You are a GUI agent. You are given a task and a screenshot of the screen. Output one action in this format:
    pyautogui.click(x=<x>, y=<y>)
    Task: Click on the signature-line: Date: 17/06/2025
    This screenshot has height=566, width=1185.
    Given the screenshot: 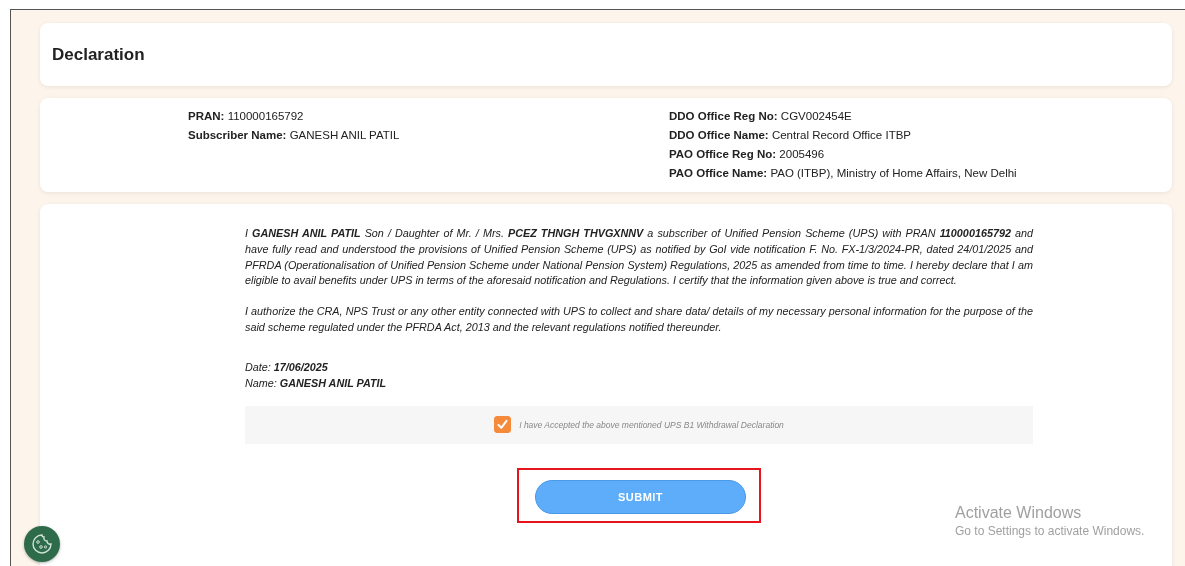 What is the action you would take?
    pyautogui.click(x=287, y=366)
    